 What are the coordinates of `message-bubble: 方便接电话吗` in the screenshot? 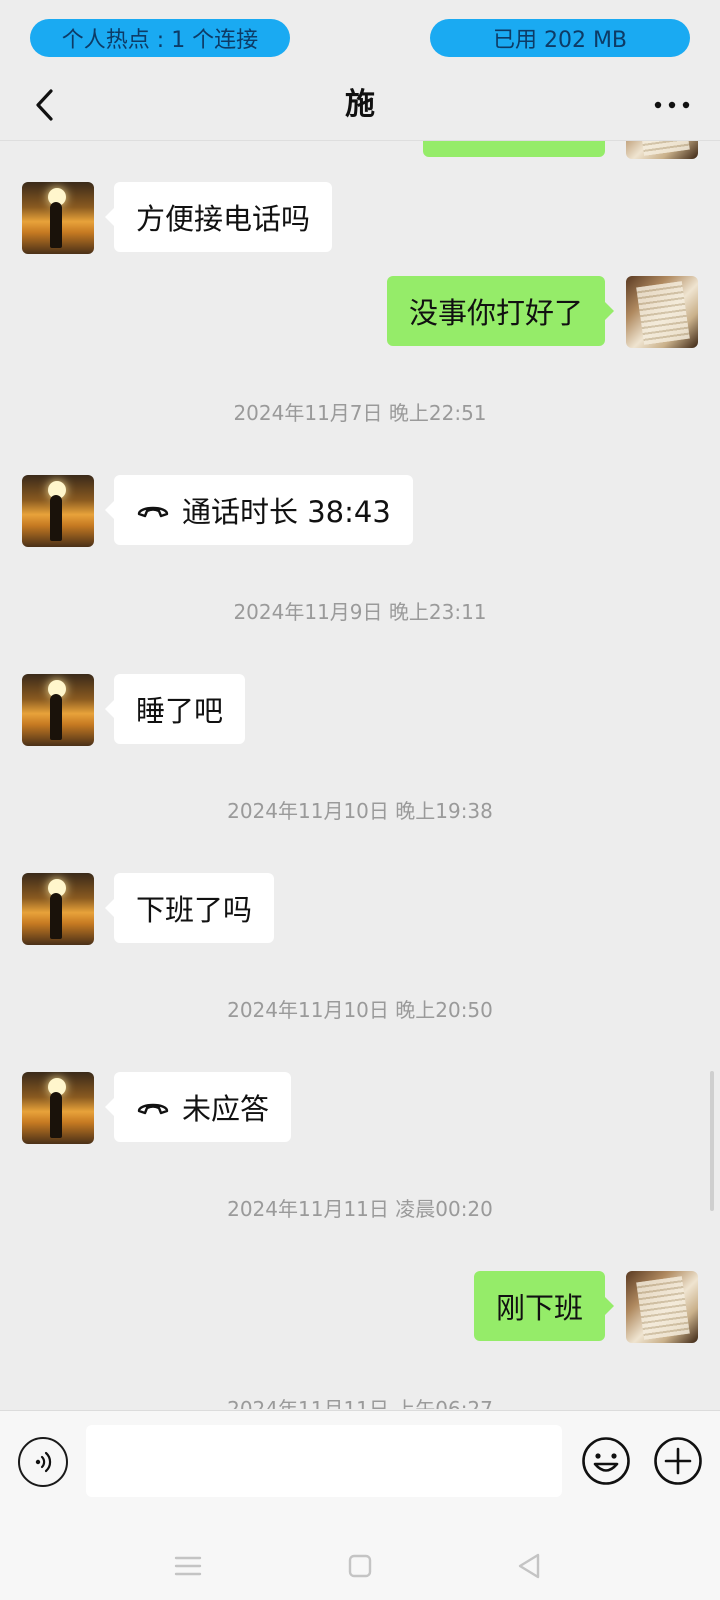 It's located at (218, 217).